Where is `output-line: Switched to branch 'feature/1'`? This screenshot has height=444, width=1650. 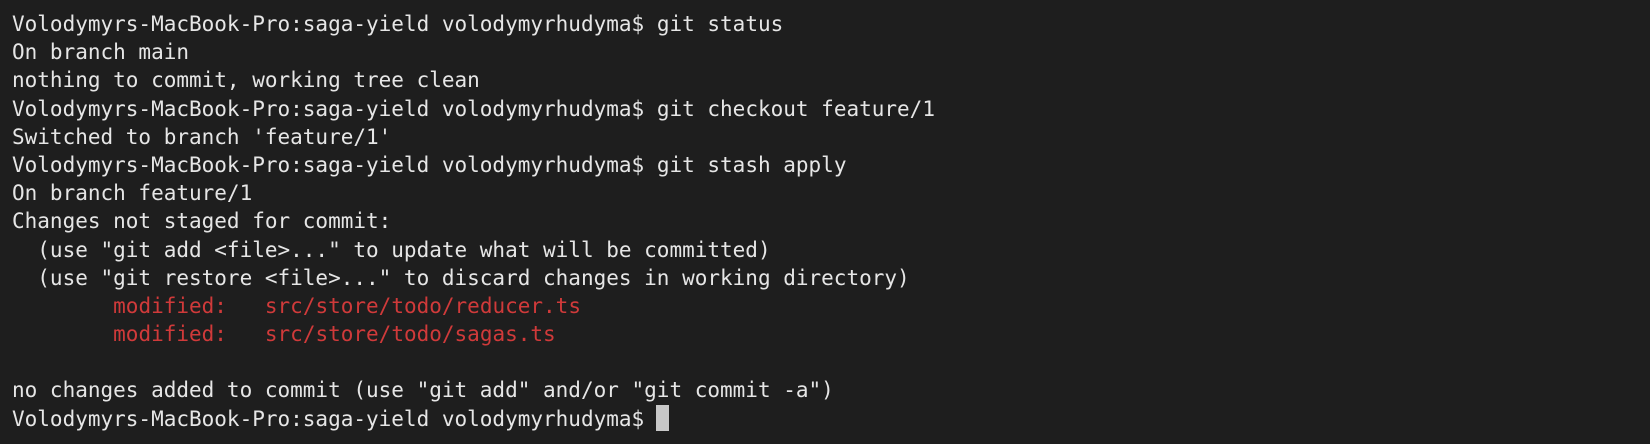
output-line: Switched to branch 'feature/1' is located at coordinates (202, 136).